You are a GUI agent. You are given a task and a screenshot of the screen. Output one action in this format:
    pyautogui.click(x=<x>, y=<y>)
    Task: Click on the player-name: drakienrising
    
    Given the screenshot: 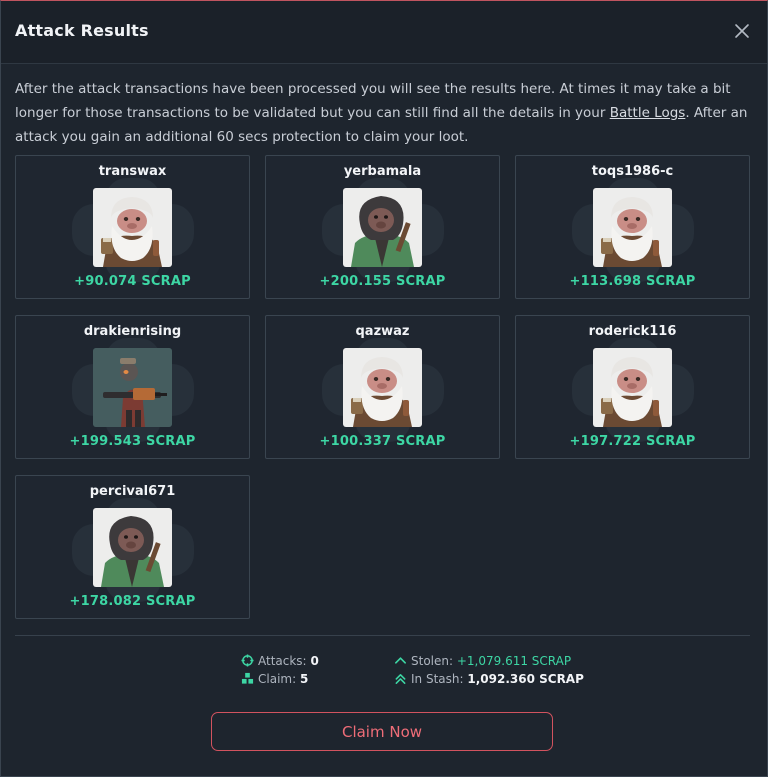 What is the action you would take?
    pyautogui.click(x=132, y=331)
    